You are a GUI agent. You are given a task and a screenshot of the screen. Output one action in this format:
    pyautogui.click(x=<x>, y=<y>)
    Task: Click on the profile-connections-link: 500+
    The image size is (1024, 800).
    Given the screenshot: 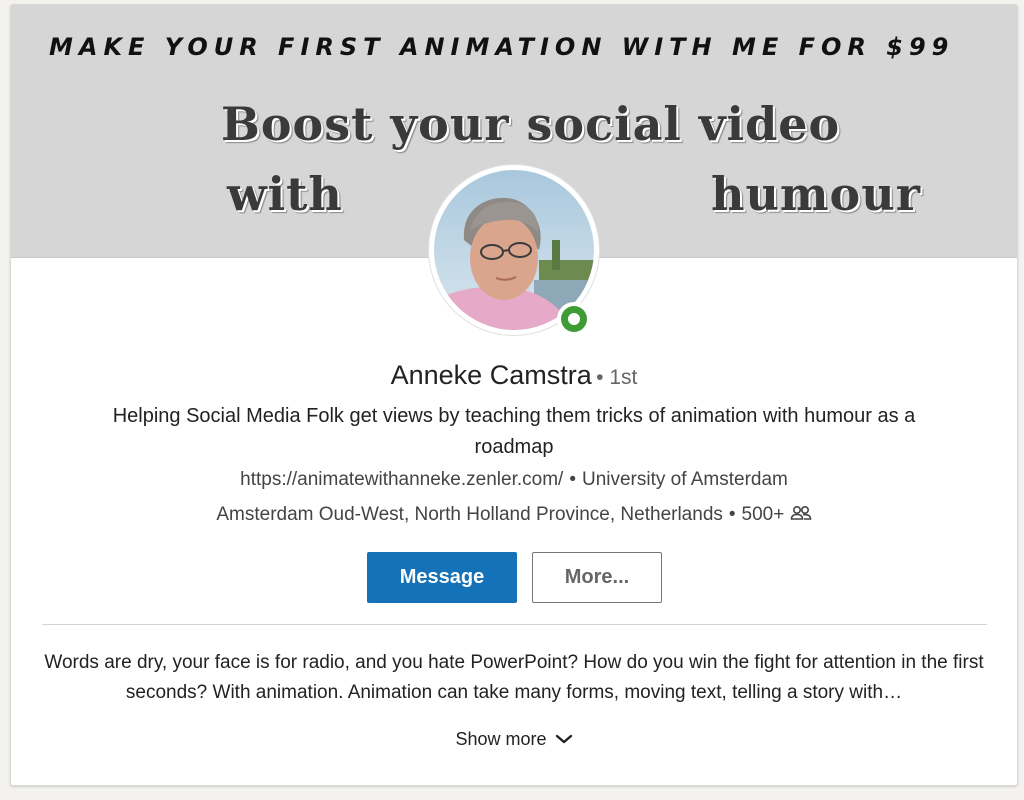 What is the action you would take?
    pyautogui.click(x=777, y=514)
    